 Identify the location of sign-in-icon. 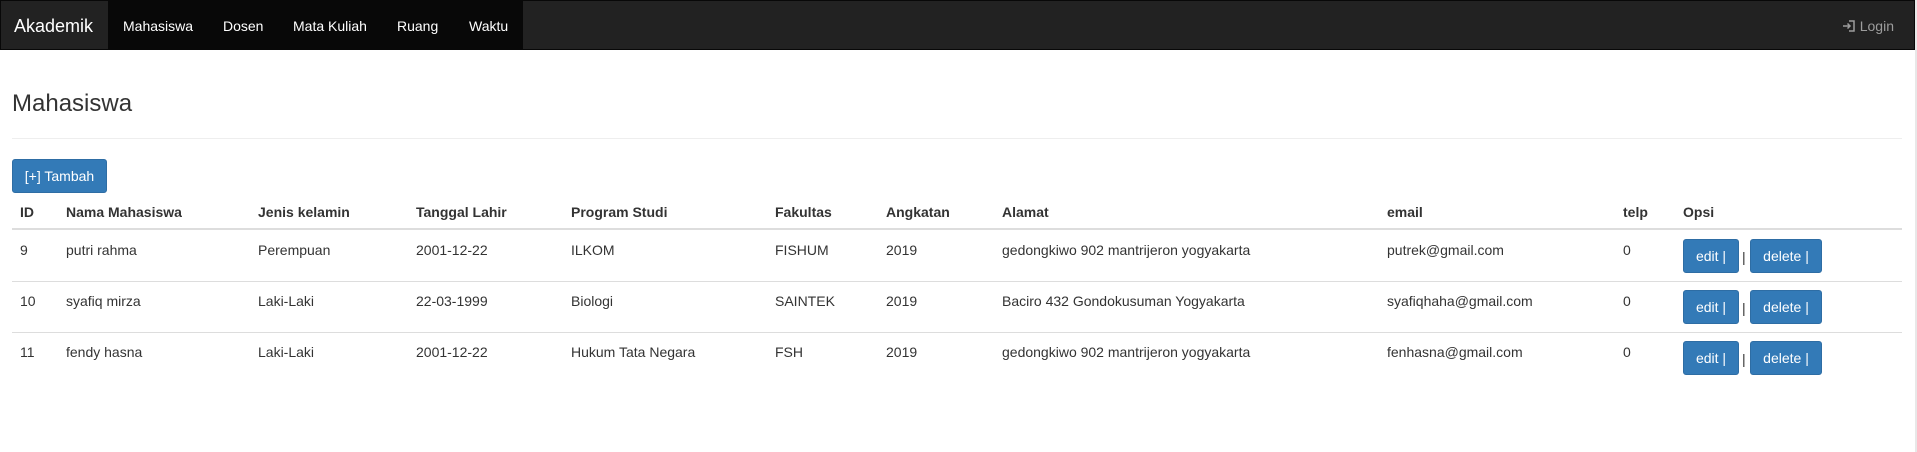
(1848, 26).